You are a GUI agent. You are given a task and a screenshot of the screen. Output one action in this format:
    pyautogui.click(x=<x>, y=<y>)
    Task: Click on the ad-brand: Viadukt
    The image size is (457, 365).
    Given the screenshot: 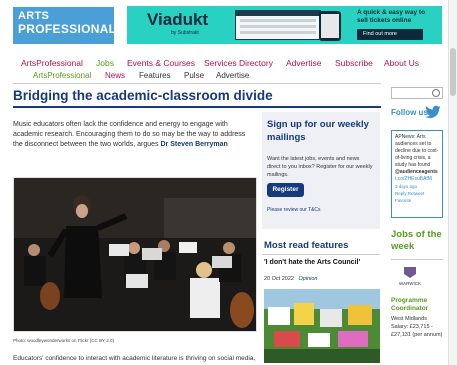 What is the action you would take?
    pyautogui.click(x=178, y=19)
    